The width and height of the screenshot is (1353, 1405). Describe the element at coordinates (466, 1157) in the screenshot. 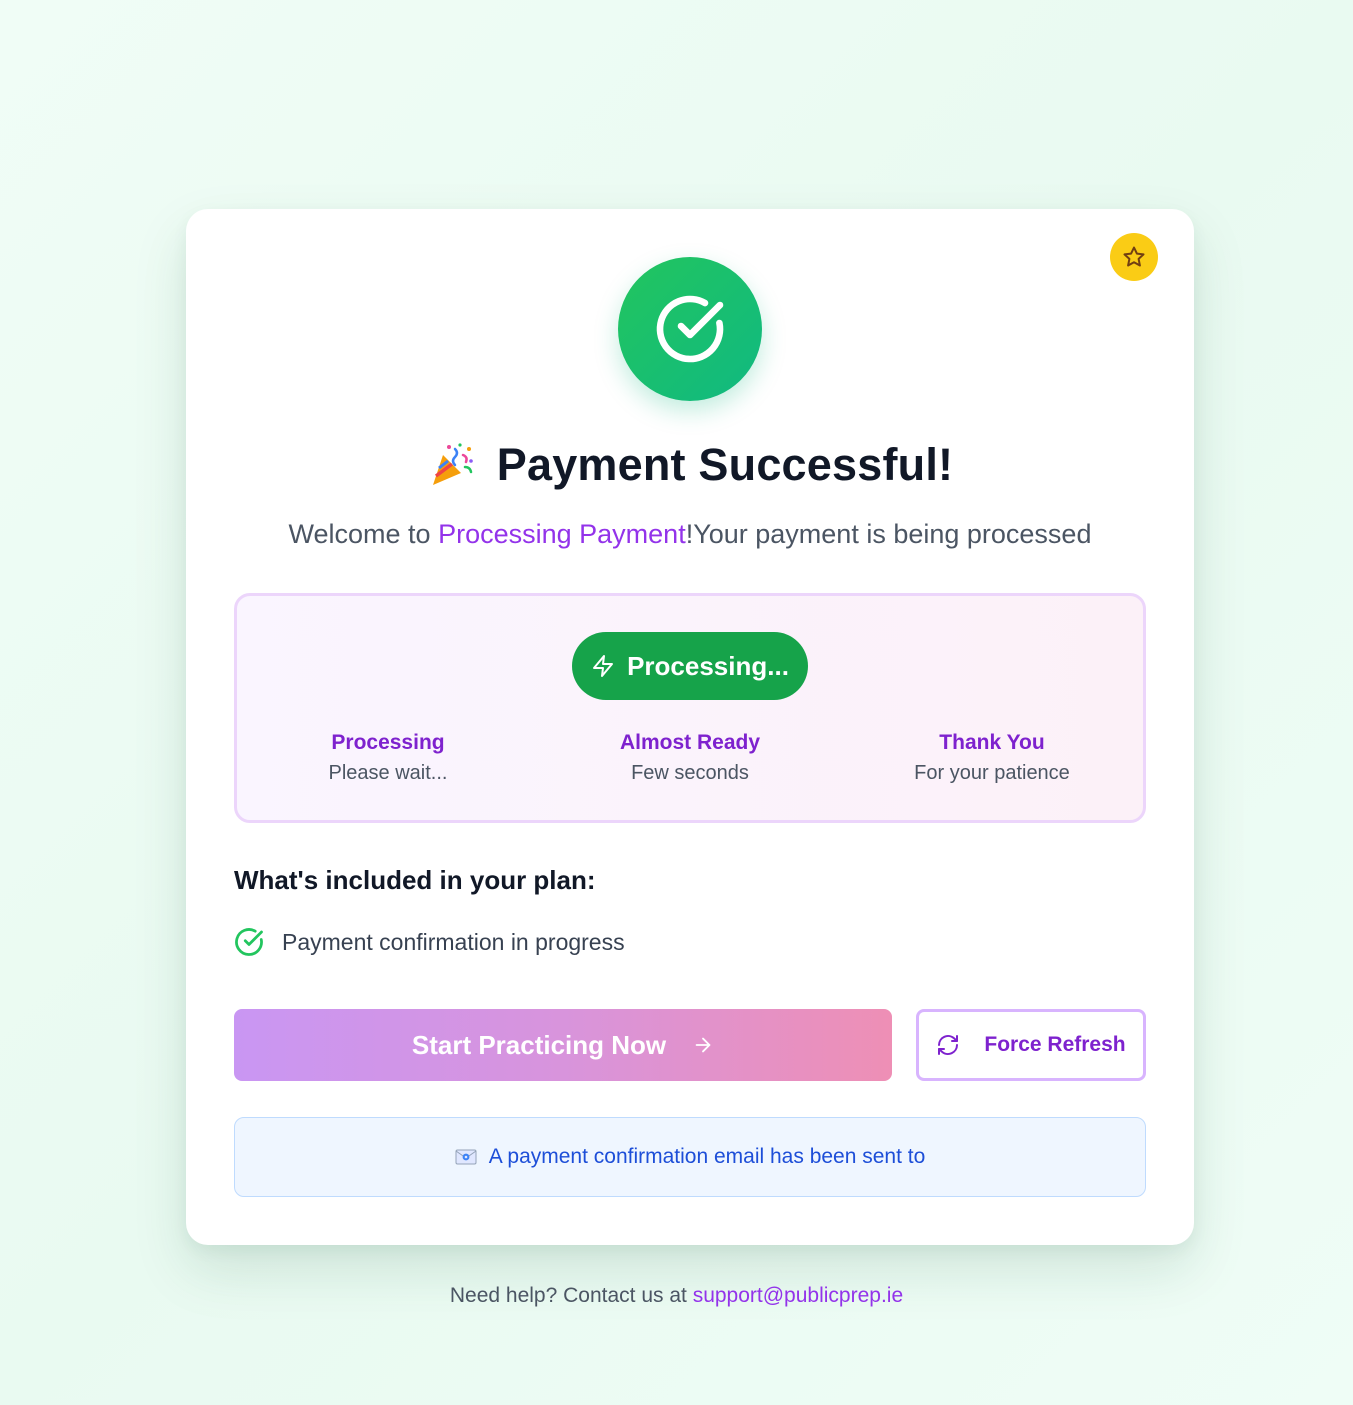

I see `envelope-icon` at that location.